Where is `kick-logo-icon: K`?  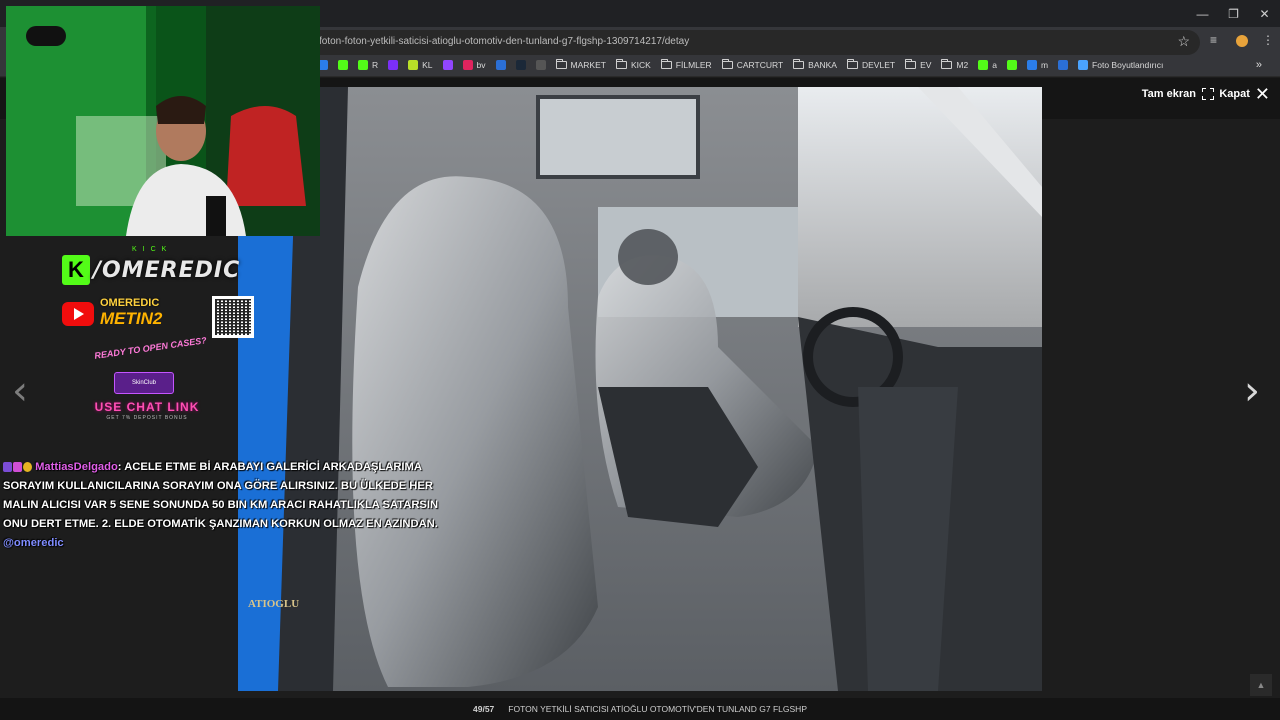
kick-logo-icon: K is located at coordinates (76, 270).